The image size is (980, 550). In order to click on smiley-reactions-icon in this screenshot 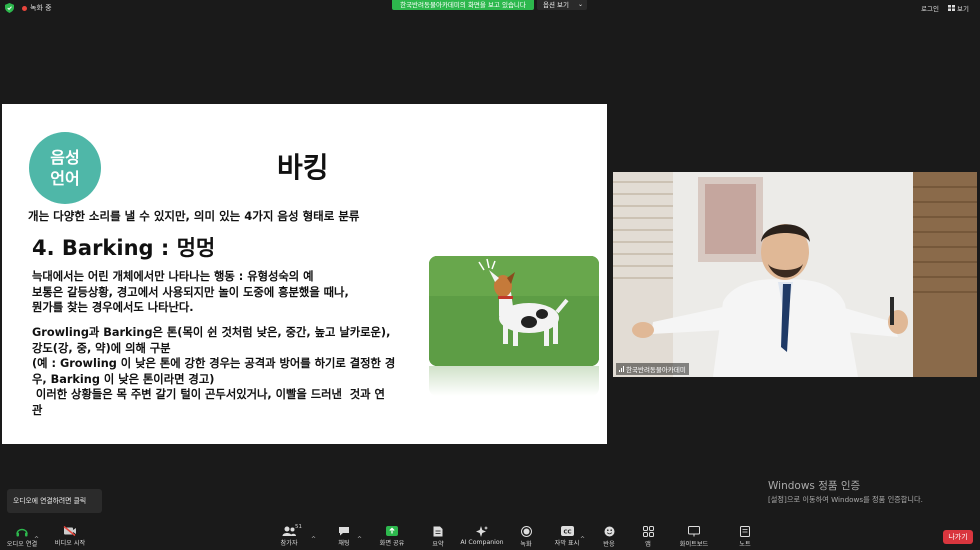, I will do `click(609, 531)`.